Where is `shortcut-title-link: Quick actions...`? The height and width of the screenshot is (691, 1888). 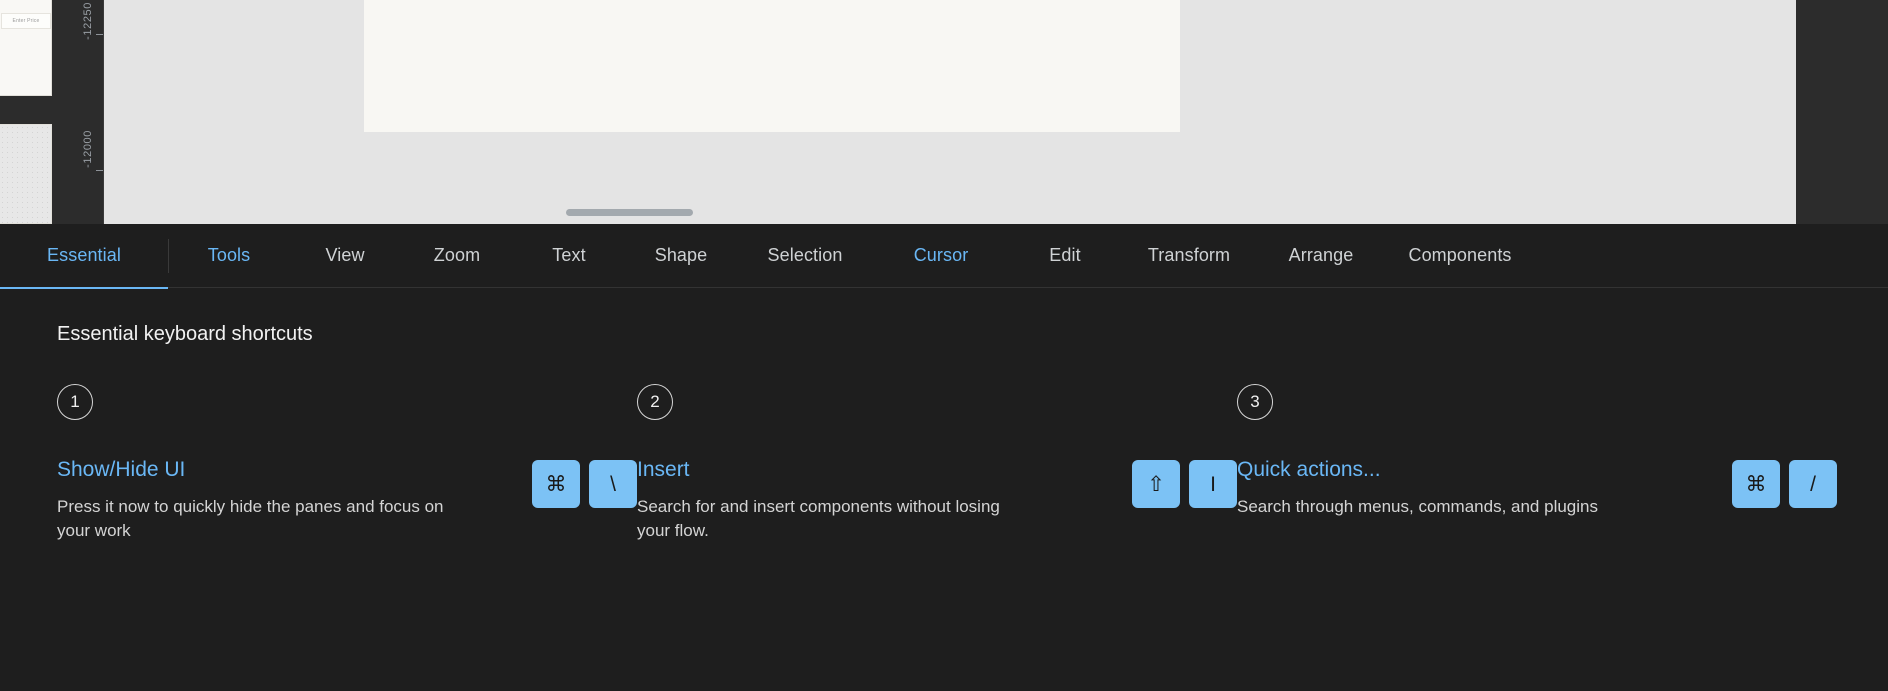 shortcut-title-link: Quick actions... is located at coordinates (1417, 470).